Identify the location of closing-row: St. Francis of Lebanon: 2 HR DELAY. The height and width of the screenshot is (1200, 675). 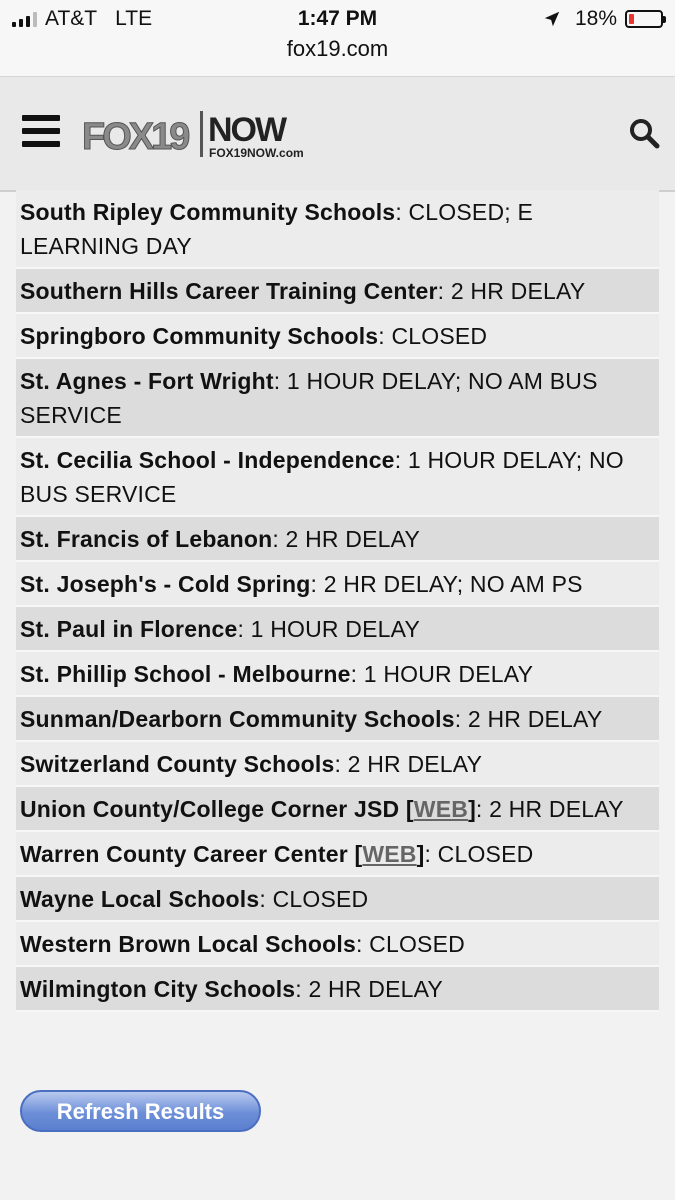
(337, 539).